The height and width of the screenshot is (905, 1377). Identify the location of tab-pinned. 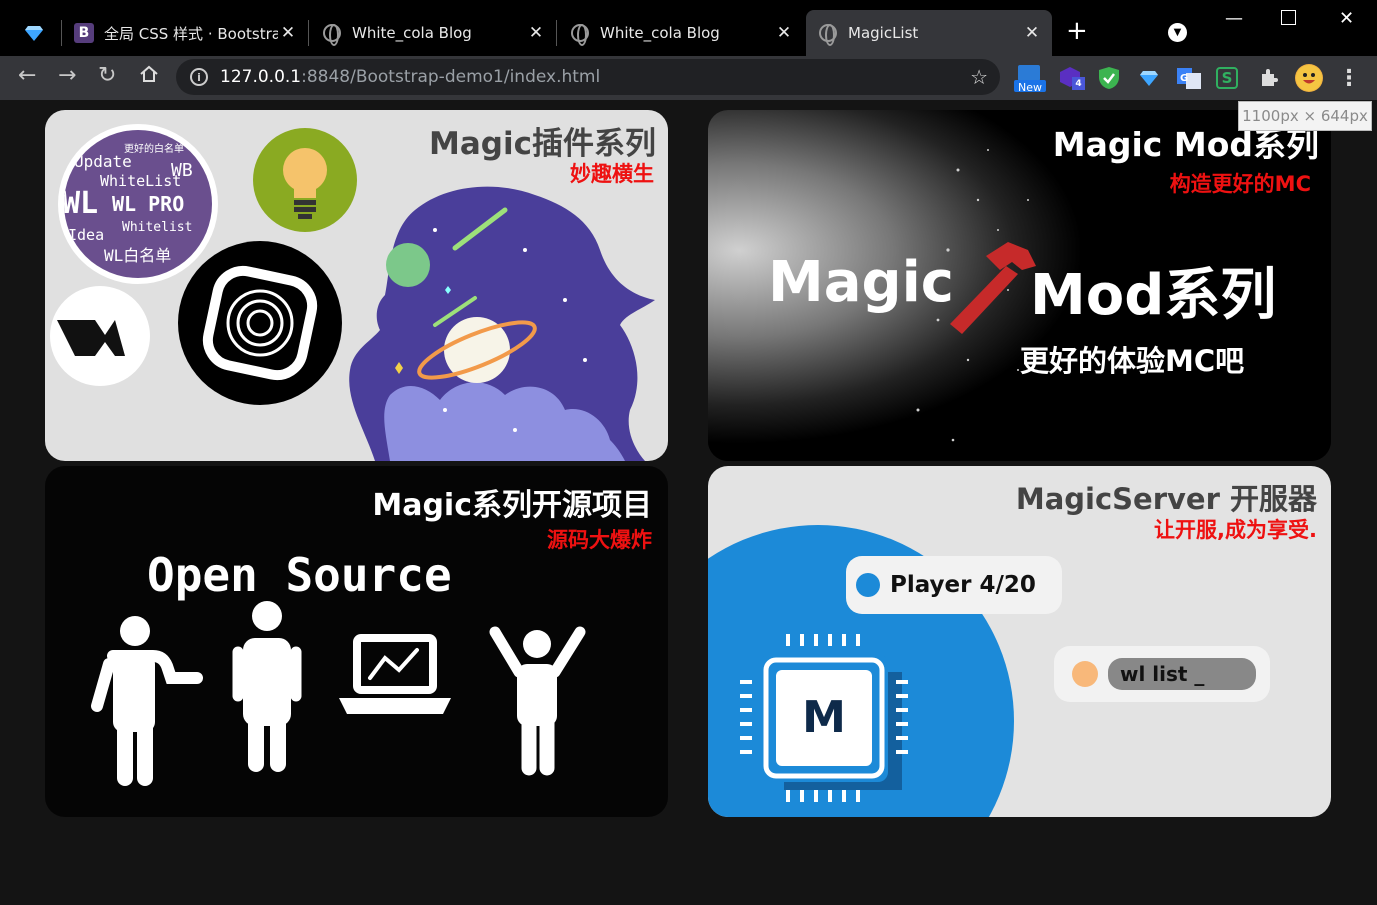
(35, 33).